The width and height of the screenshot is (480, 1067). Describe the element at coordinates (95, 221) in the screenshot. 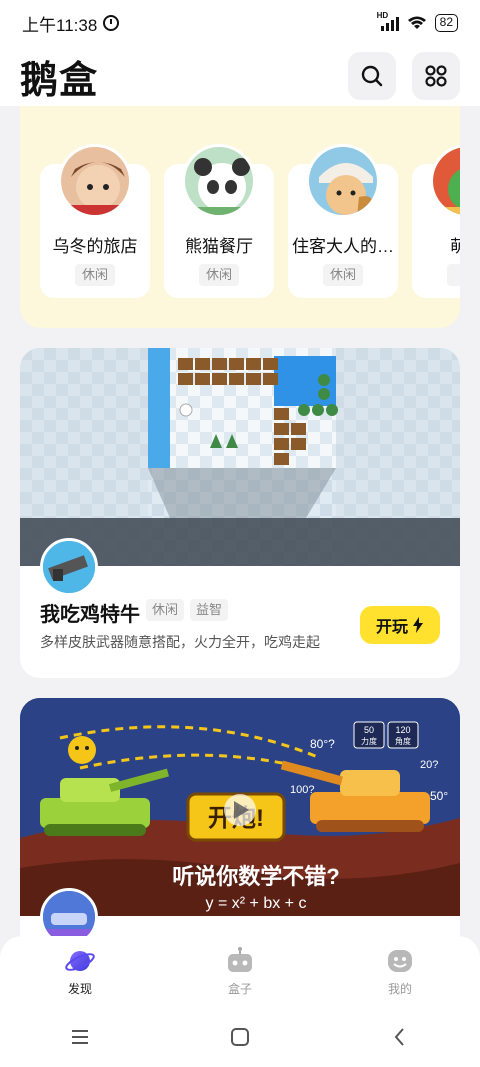

I see `featured-game-card: 乌冬的旅店 休闲` at that location.